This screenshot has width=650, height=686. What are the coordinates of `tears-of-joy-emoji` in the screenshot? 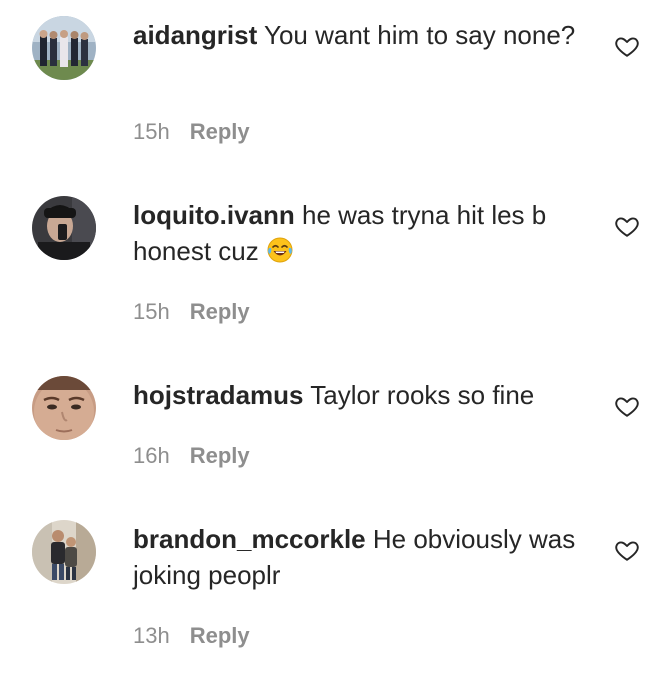 It's located at (280, 250).